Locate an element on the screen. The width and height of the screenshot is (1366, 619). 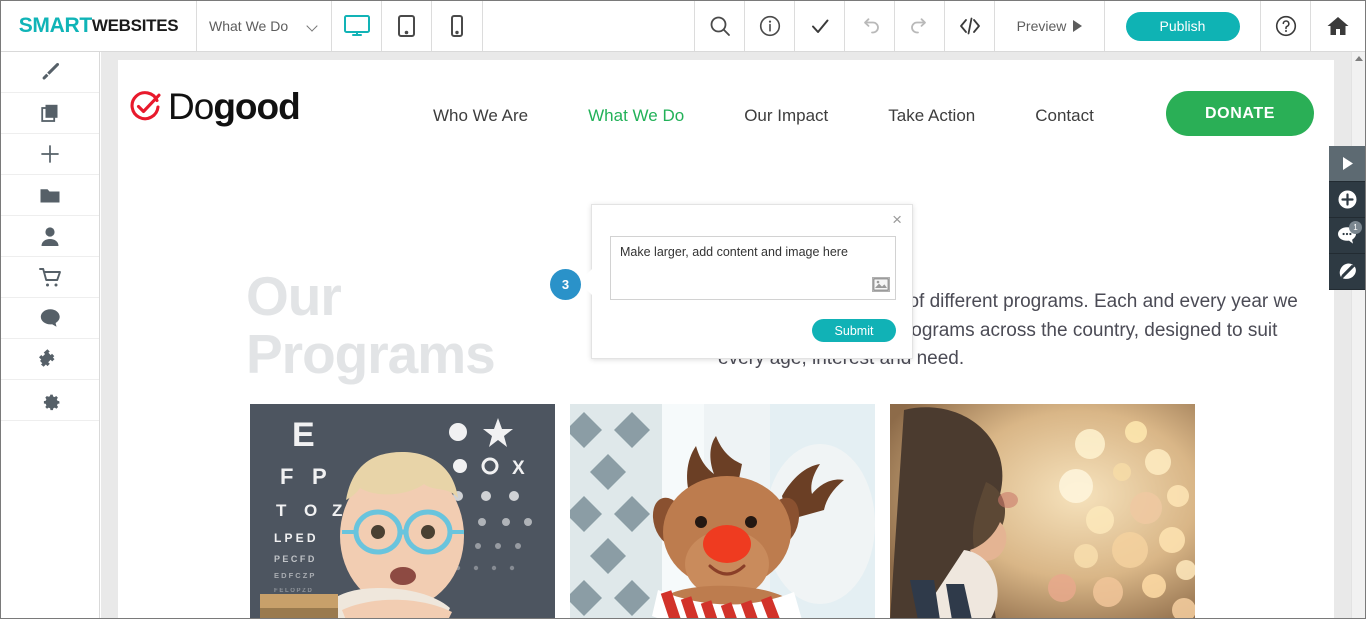
app-logo: SMART WEBSITES is located at coordinates (99, 26).